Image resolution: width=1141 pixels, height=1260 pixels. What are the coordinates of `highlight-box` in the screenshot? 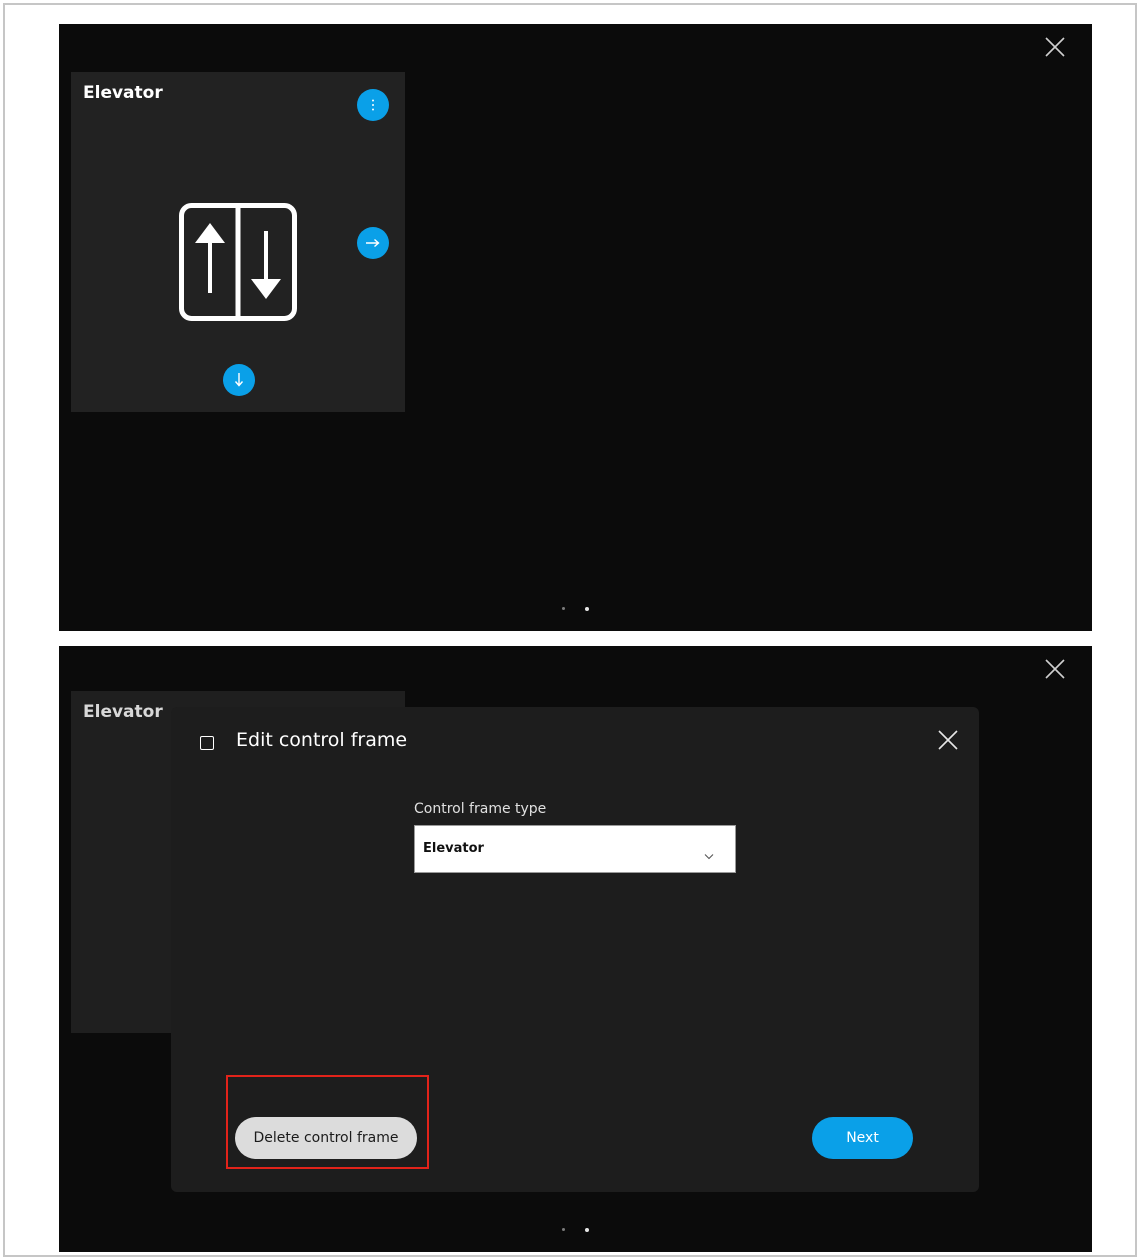 It's located at (327, 1122).